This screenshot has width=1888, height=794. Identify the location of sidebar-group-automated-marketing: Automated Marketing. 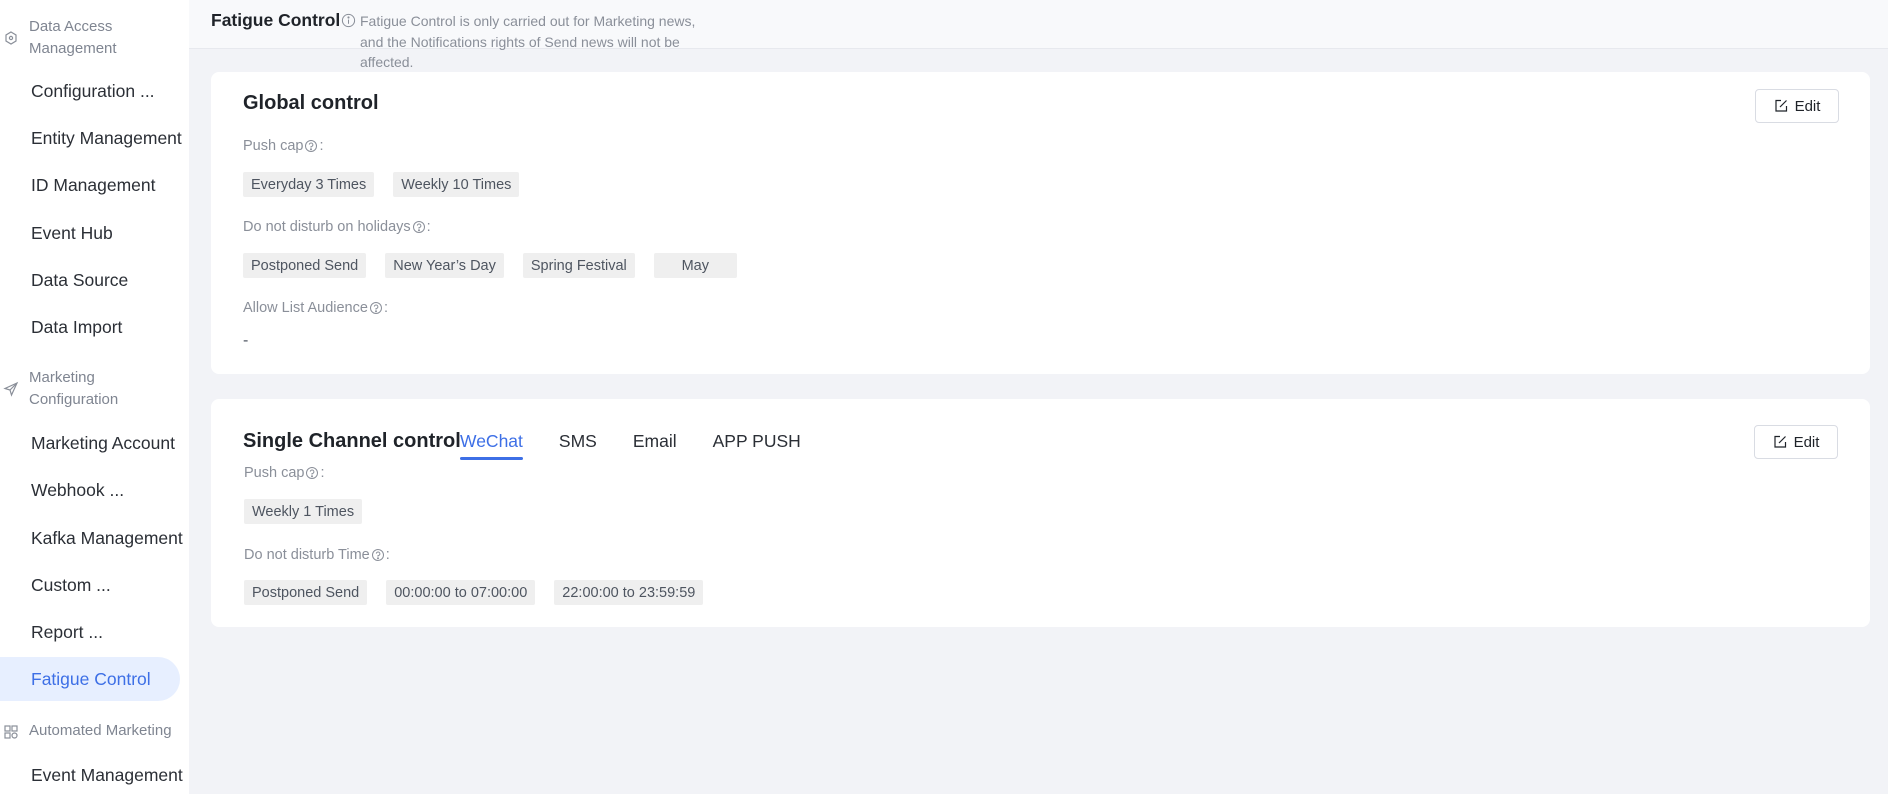
(94, 732).